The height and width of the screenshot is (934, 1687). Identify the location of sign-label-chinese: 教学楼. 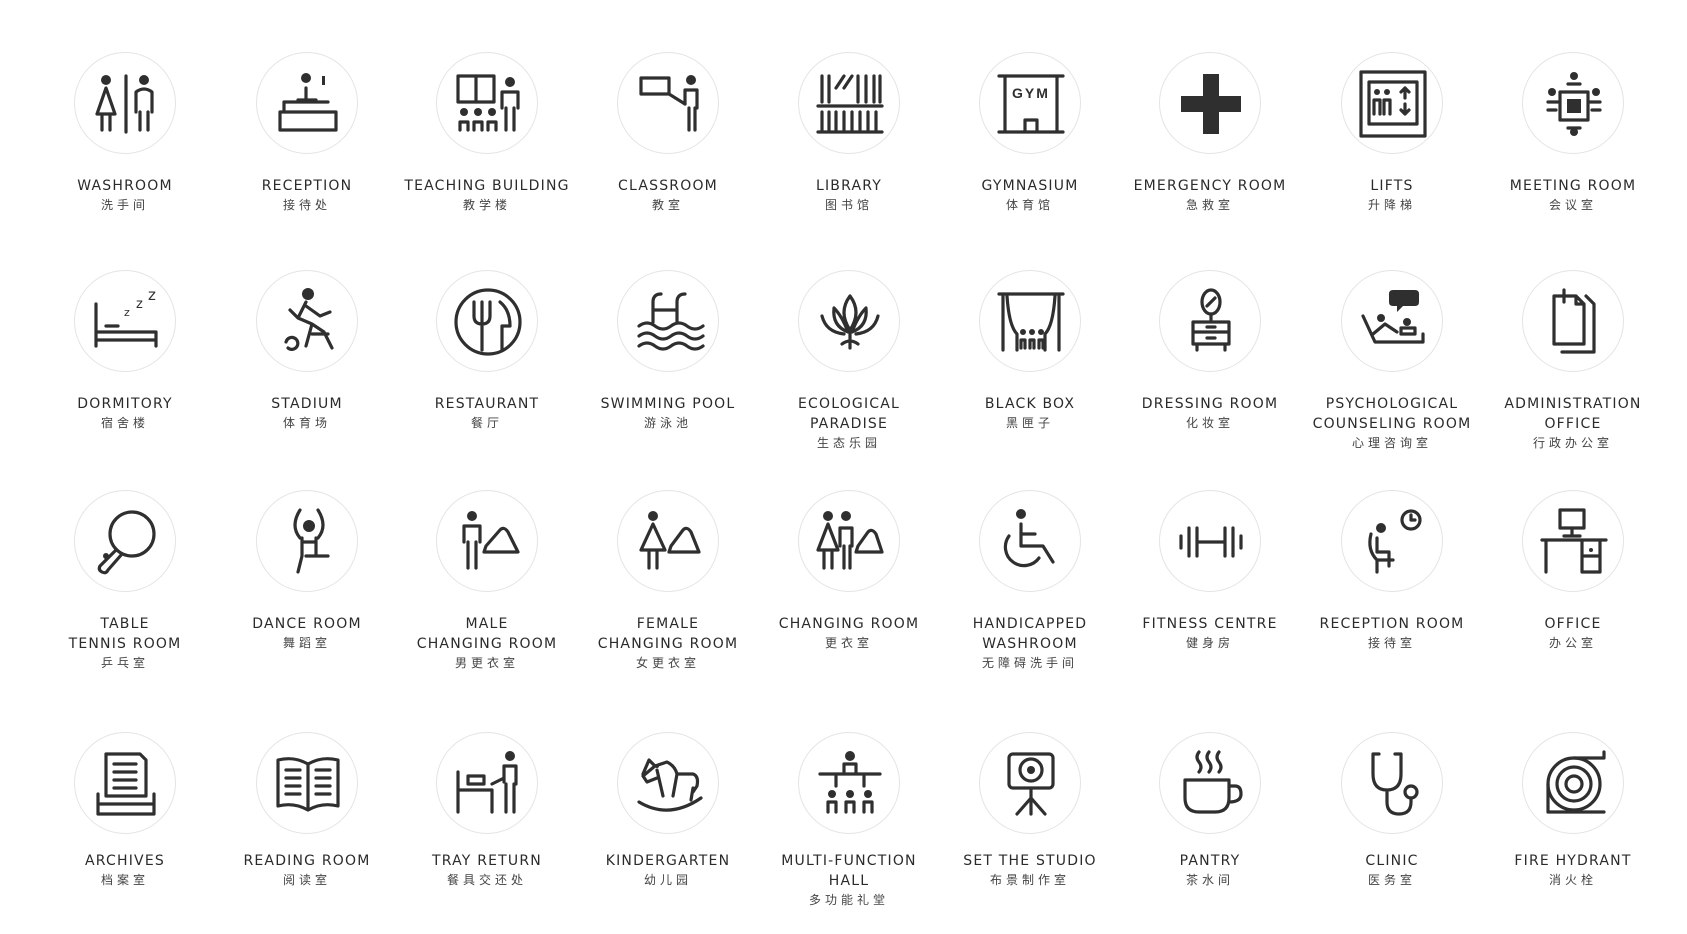
(486, 205).